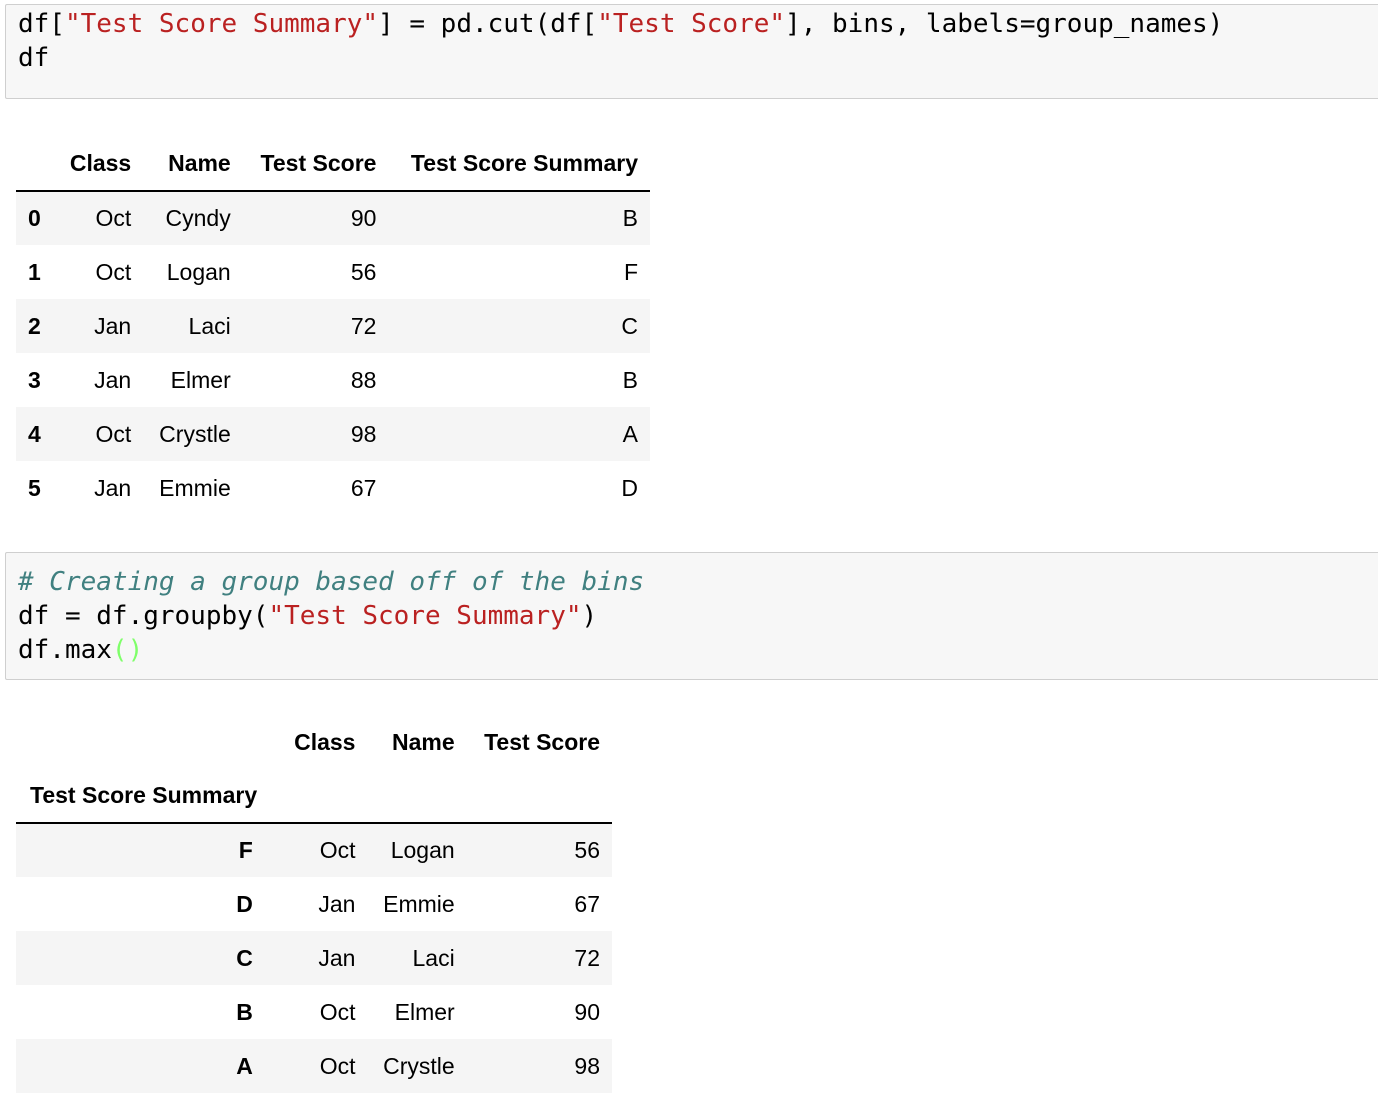  What do you see at coordinates (333, 488) in the screenshot?
I see `table-row: 5 Jan Emmie 67 D` at bounding box center [333, 488].